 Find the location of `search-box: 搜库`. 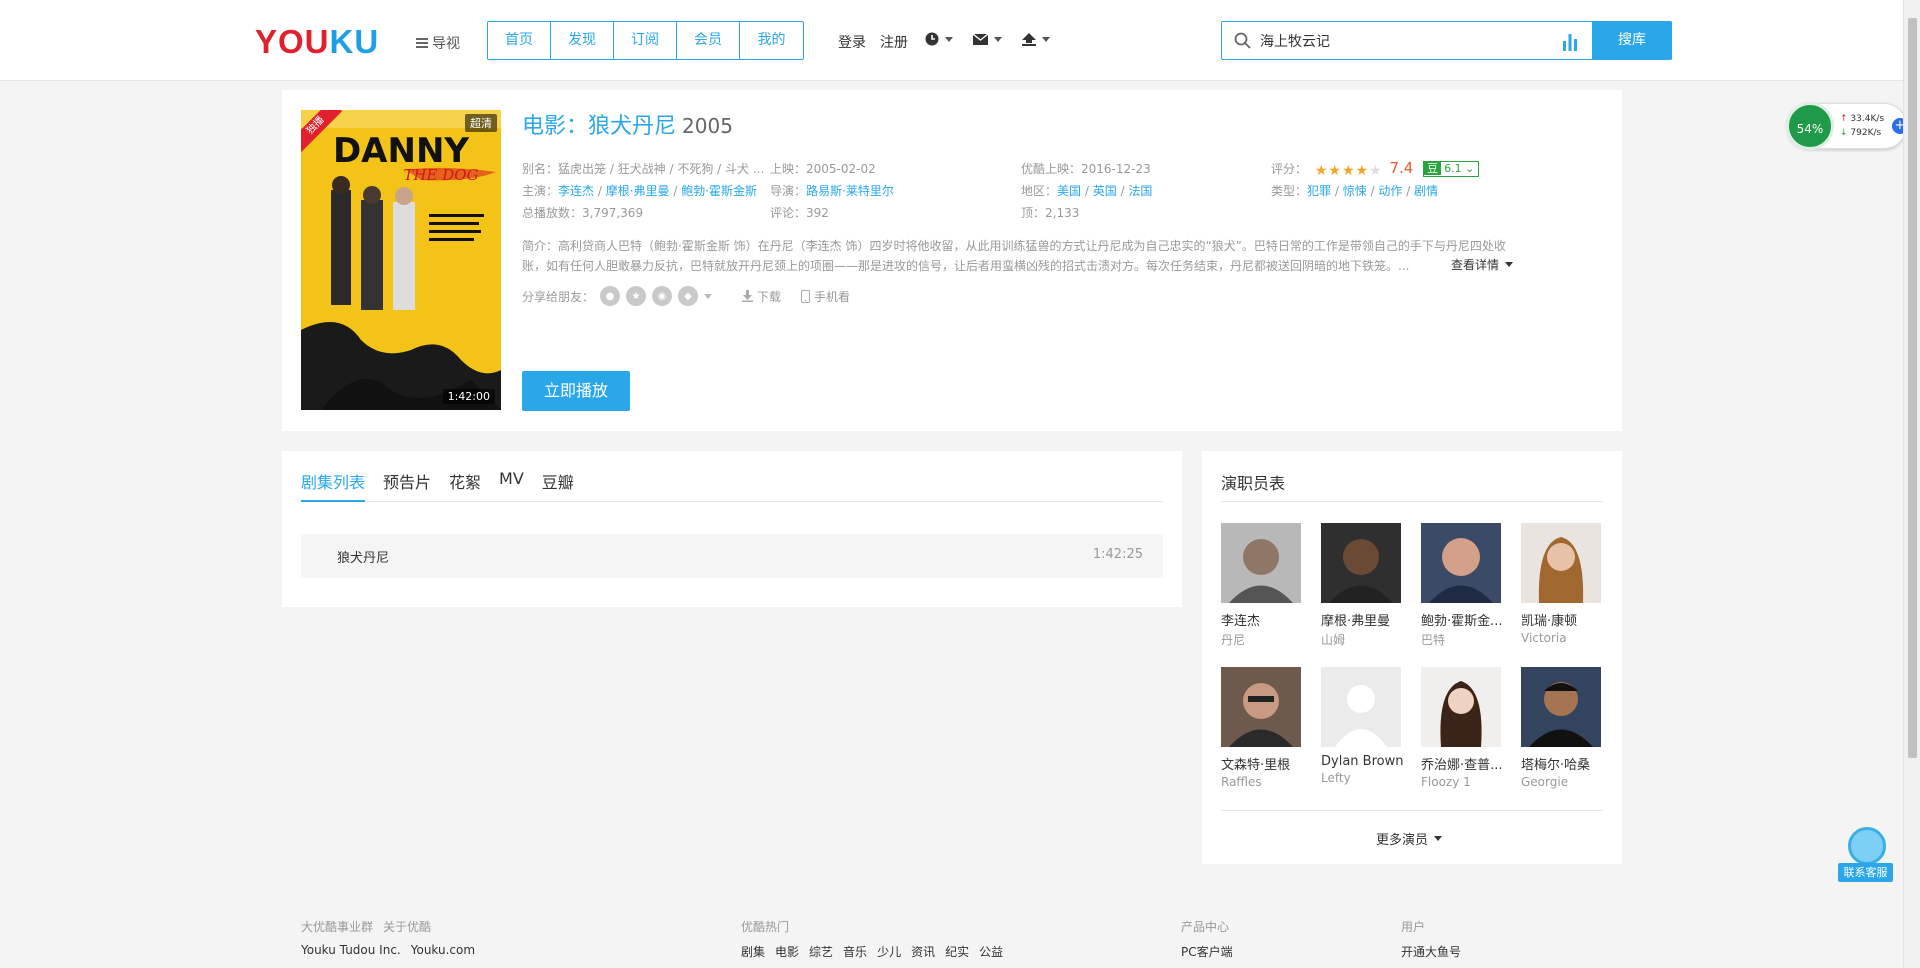

search-box: 搜库 is located at coordinates (1446, 40).